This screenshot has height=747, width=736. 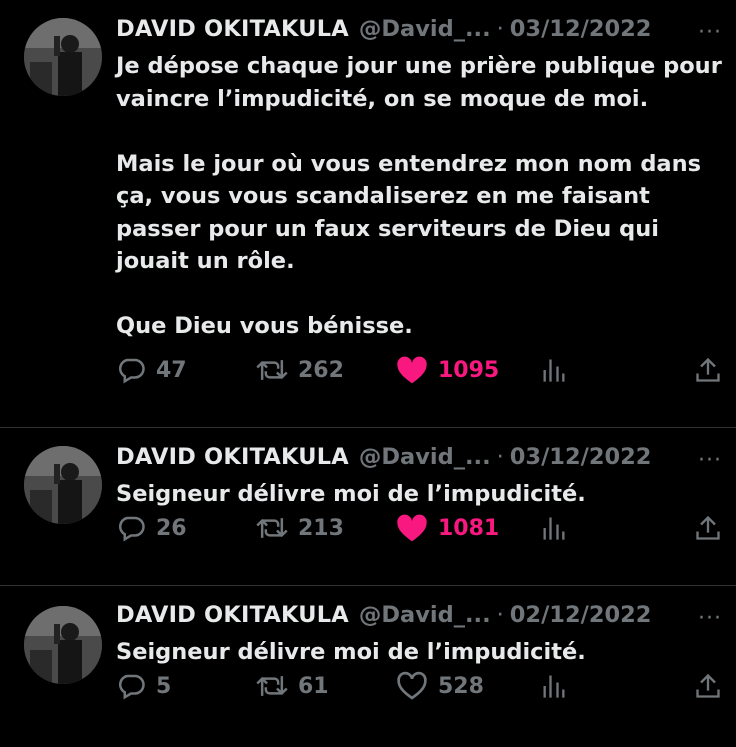 I want to click on tweet-date: 02/12/2022, so click(x=581, y=615).